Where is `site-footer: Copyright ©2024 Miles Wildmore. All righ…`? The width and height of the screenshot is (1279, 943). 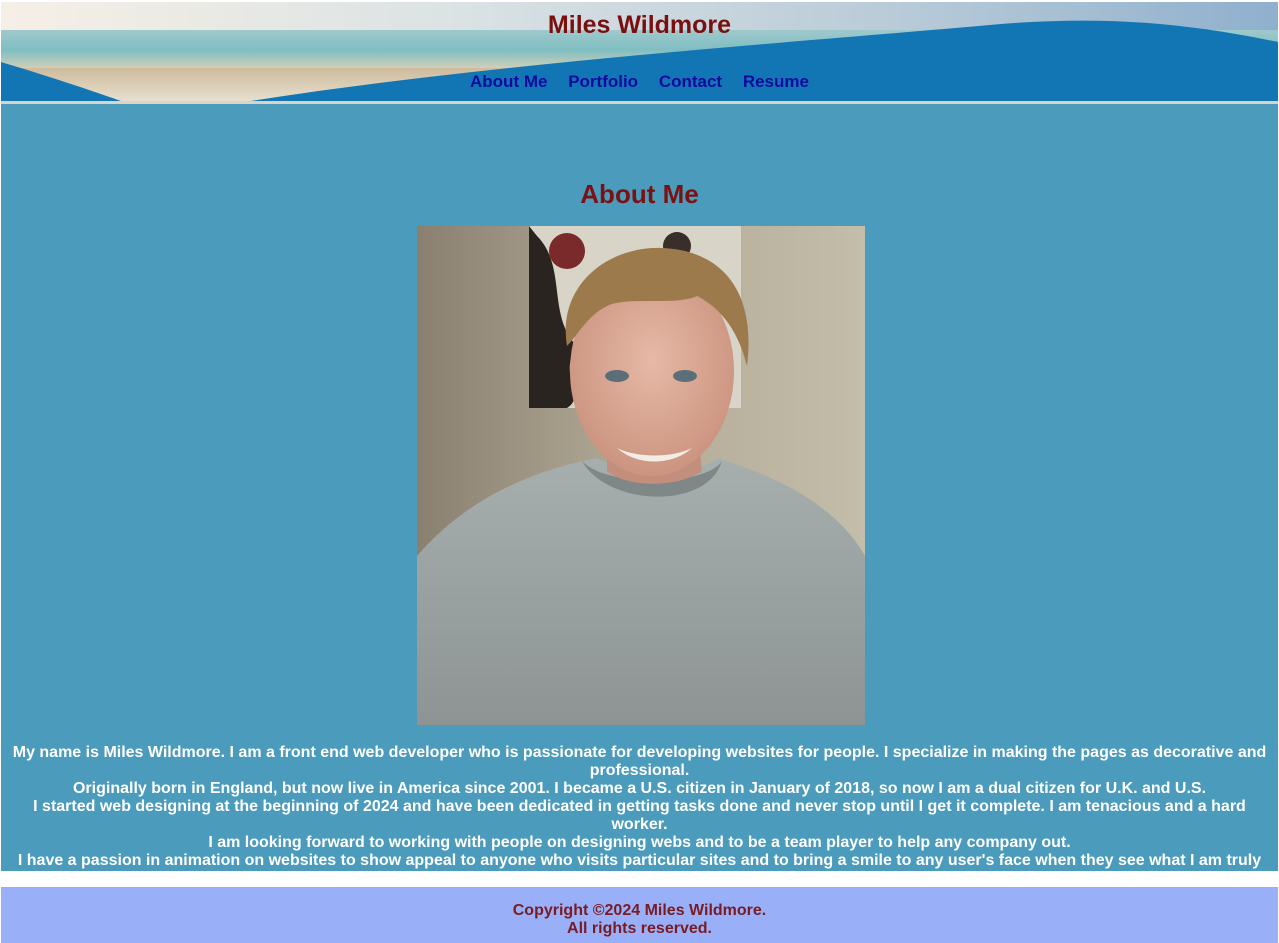
site-footer: Copyright ©2024 Miles Wildmore. All righ… is located at coordinates (639, 915).